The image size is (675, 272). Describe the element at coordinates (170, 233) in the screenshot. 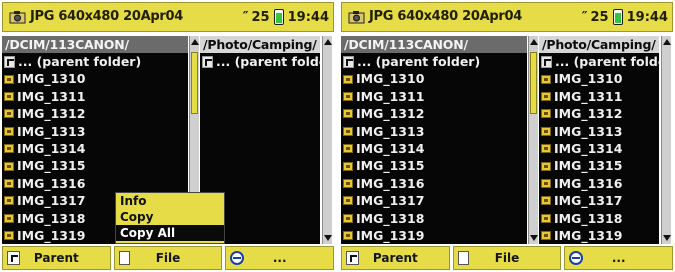

I see `menu-item-copy-all: Copy All` at that location.